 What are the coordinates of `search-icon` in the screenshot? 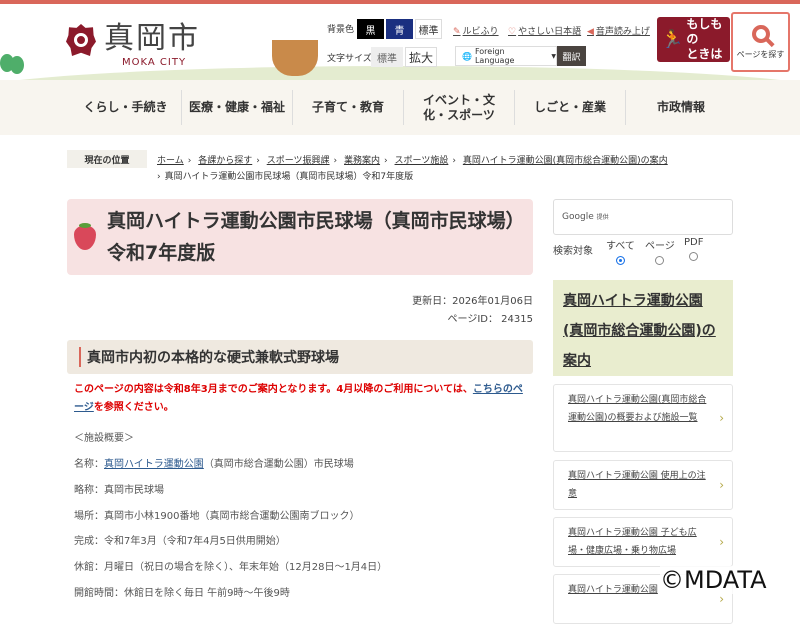 It's located at (760, 33).